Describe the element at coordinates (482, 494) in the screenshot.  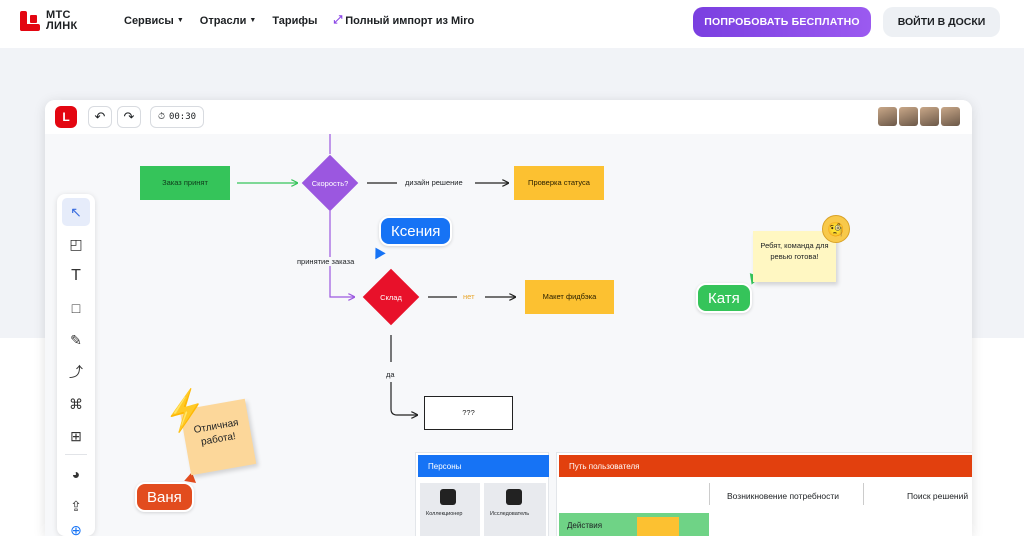
I see `personas-panel: Персоны Коллекционер Исследователь` at that location.